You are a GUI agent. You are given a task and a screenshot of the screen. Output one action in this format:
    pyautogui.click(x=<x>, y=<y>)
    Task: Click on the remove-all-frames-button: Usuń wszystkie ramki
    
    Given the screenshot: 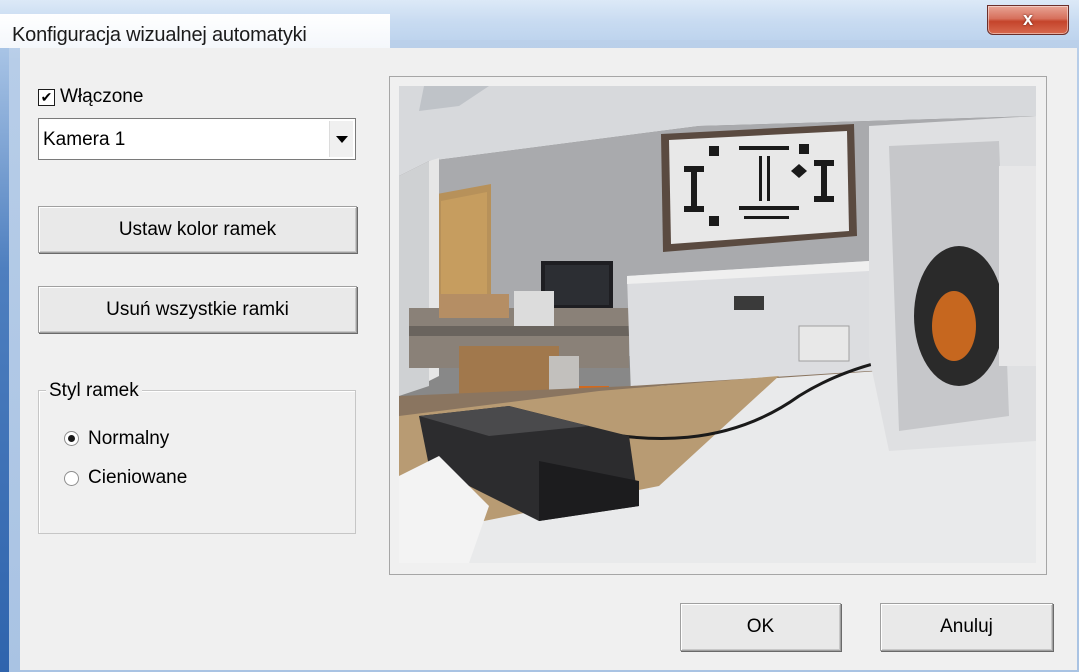 What is the action you would take?
    pyautogui.click(x=197, y=309)
    